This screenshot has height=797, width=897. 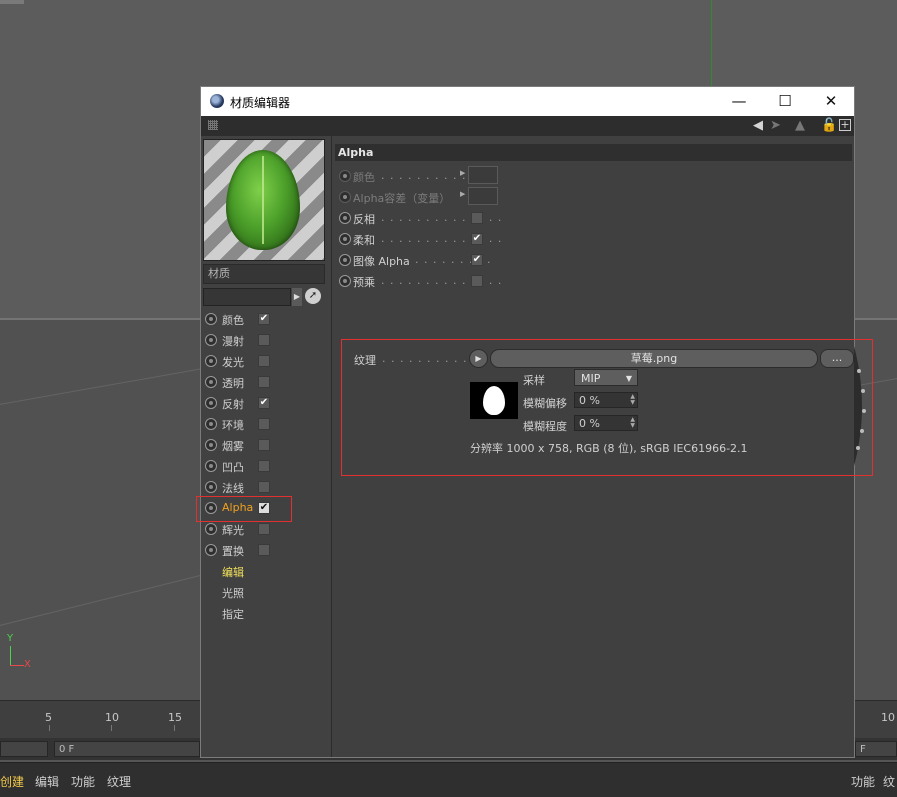 What do you see at coordinates (313, 296) in the screenshot?
I see `pick-cursor-icon: ➚` at bounding box center [313, 296].